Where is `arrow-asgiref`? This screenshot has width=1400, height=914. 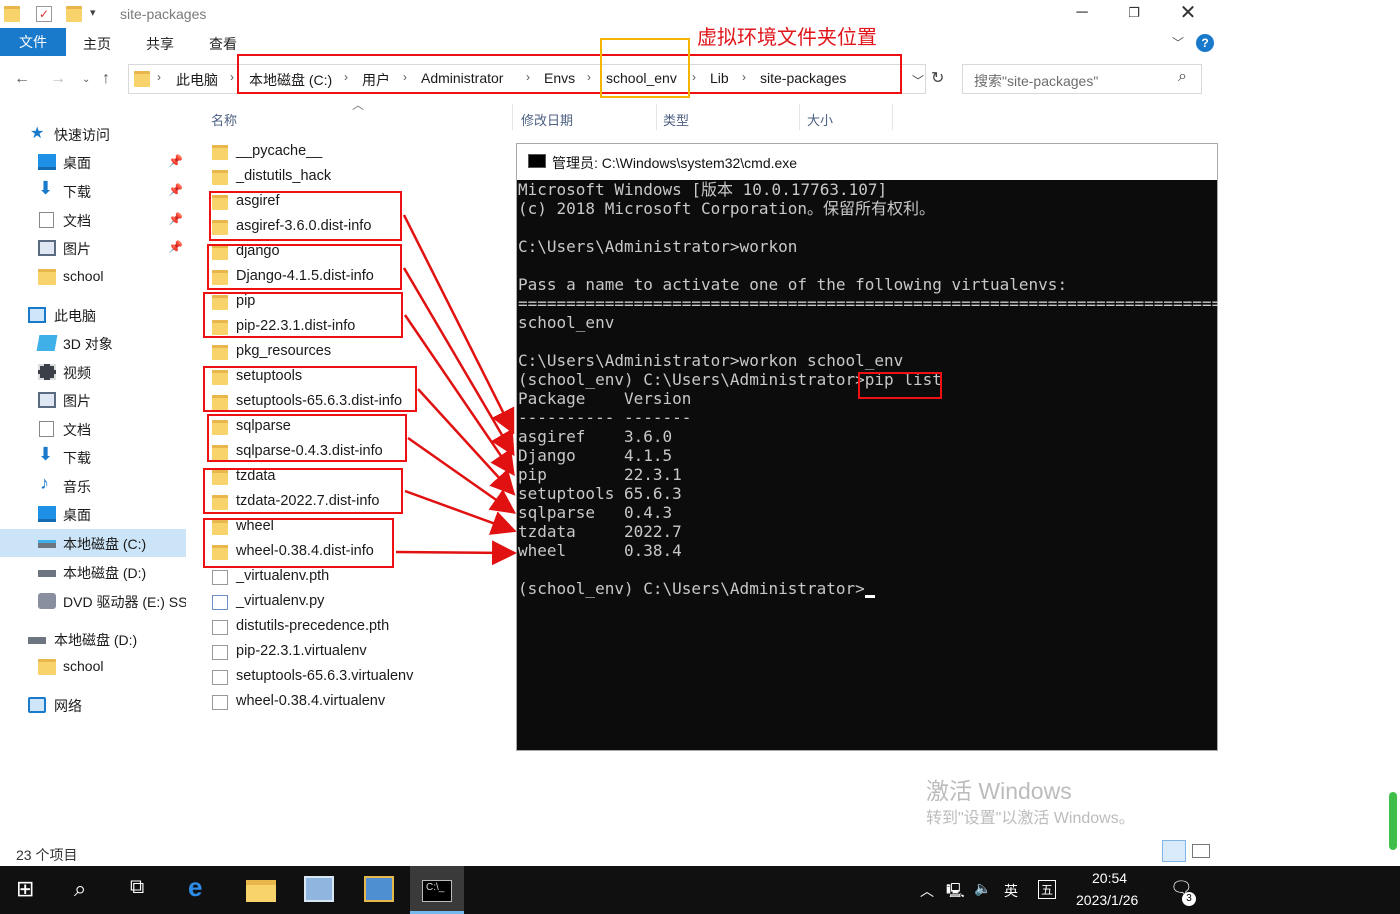 arrow-asgiref is located at coordinates (458, 324).